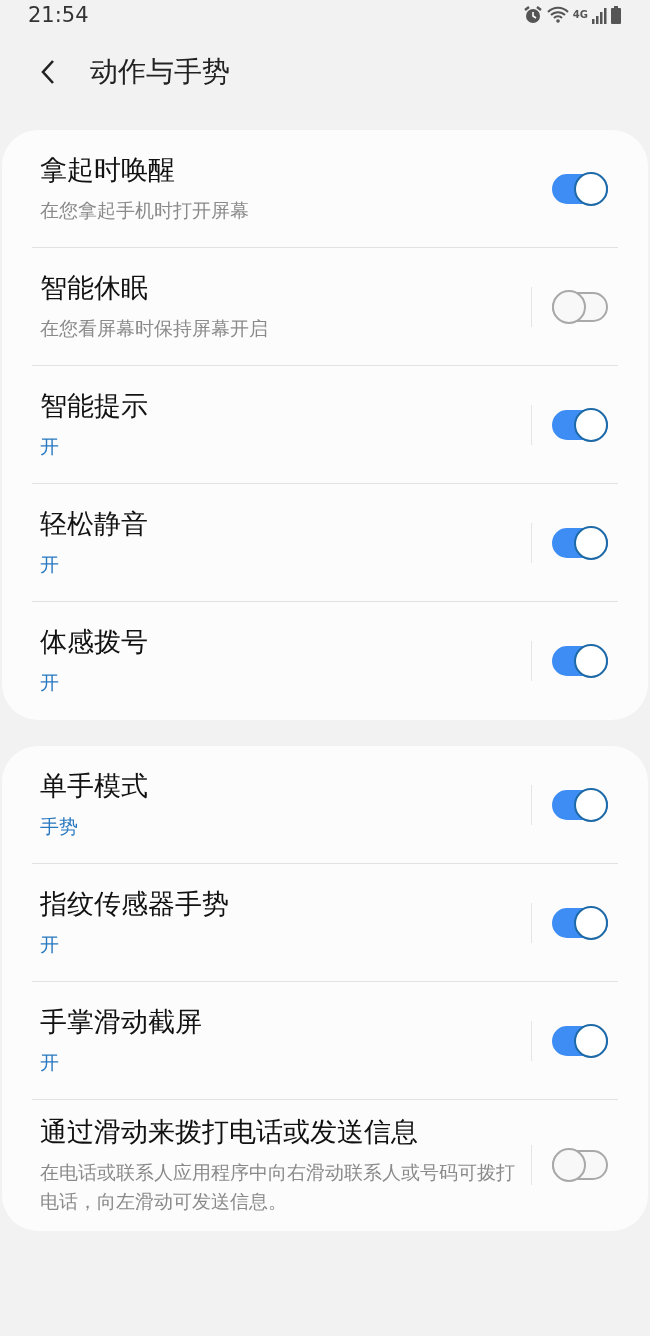 The image size is (650, 1336). Describe the element at coordinates (325, 307) in the screenshot. I see `setting-row: 智能休眠 在您看屏幕时保持屏幕开启` at that location.